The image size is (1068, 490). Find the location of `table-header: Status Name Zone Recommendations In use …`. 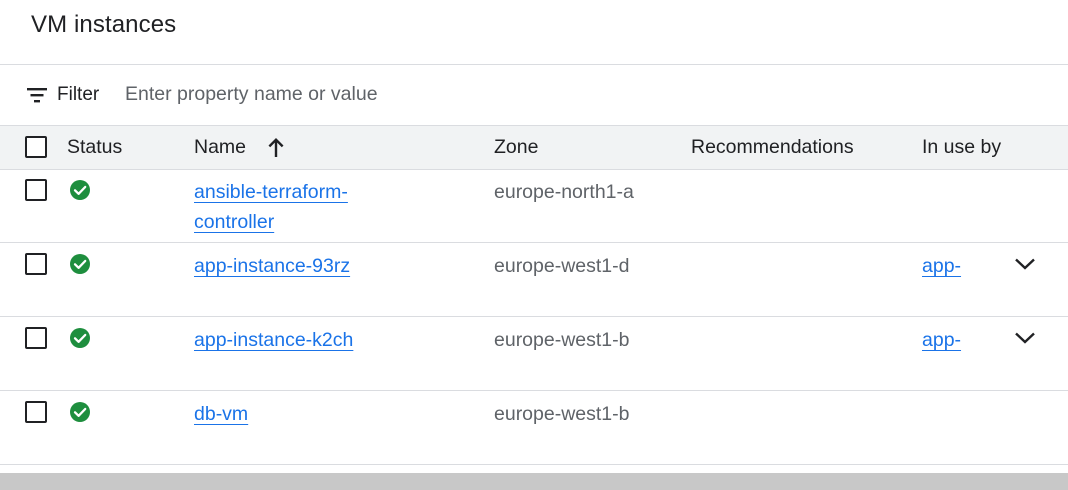

table-header: Status Name Zone Recommendations In use … is located at coordinates (534, 147).